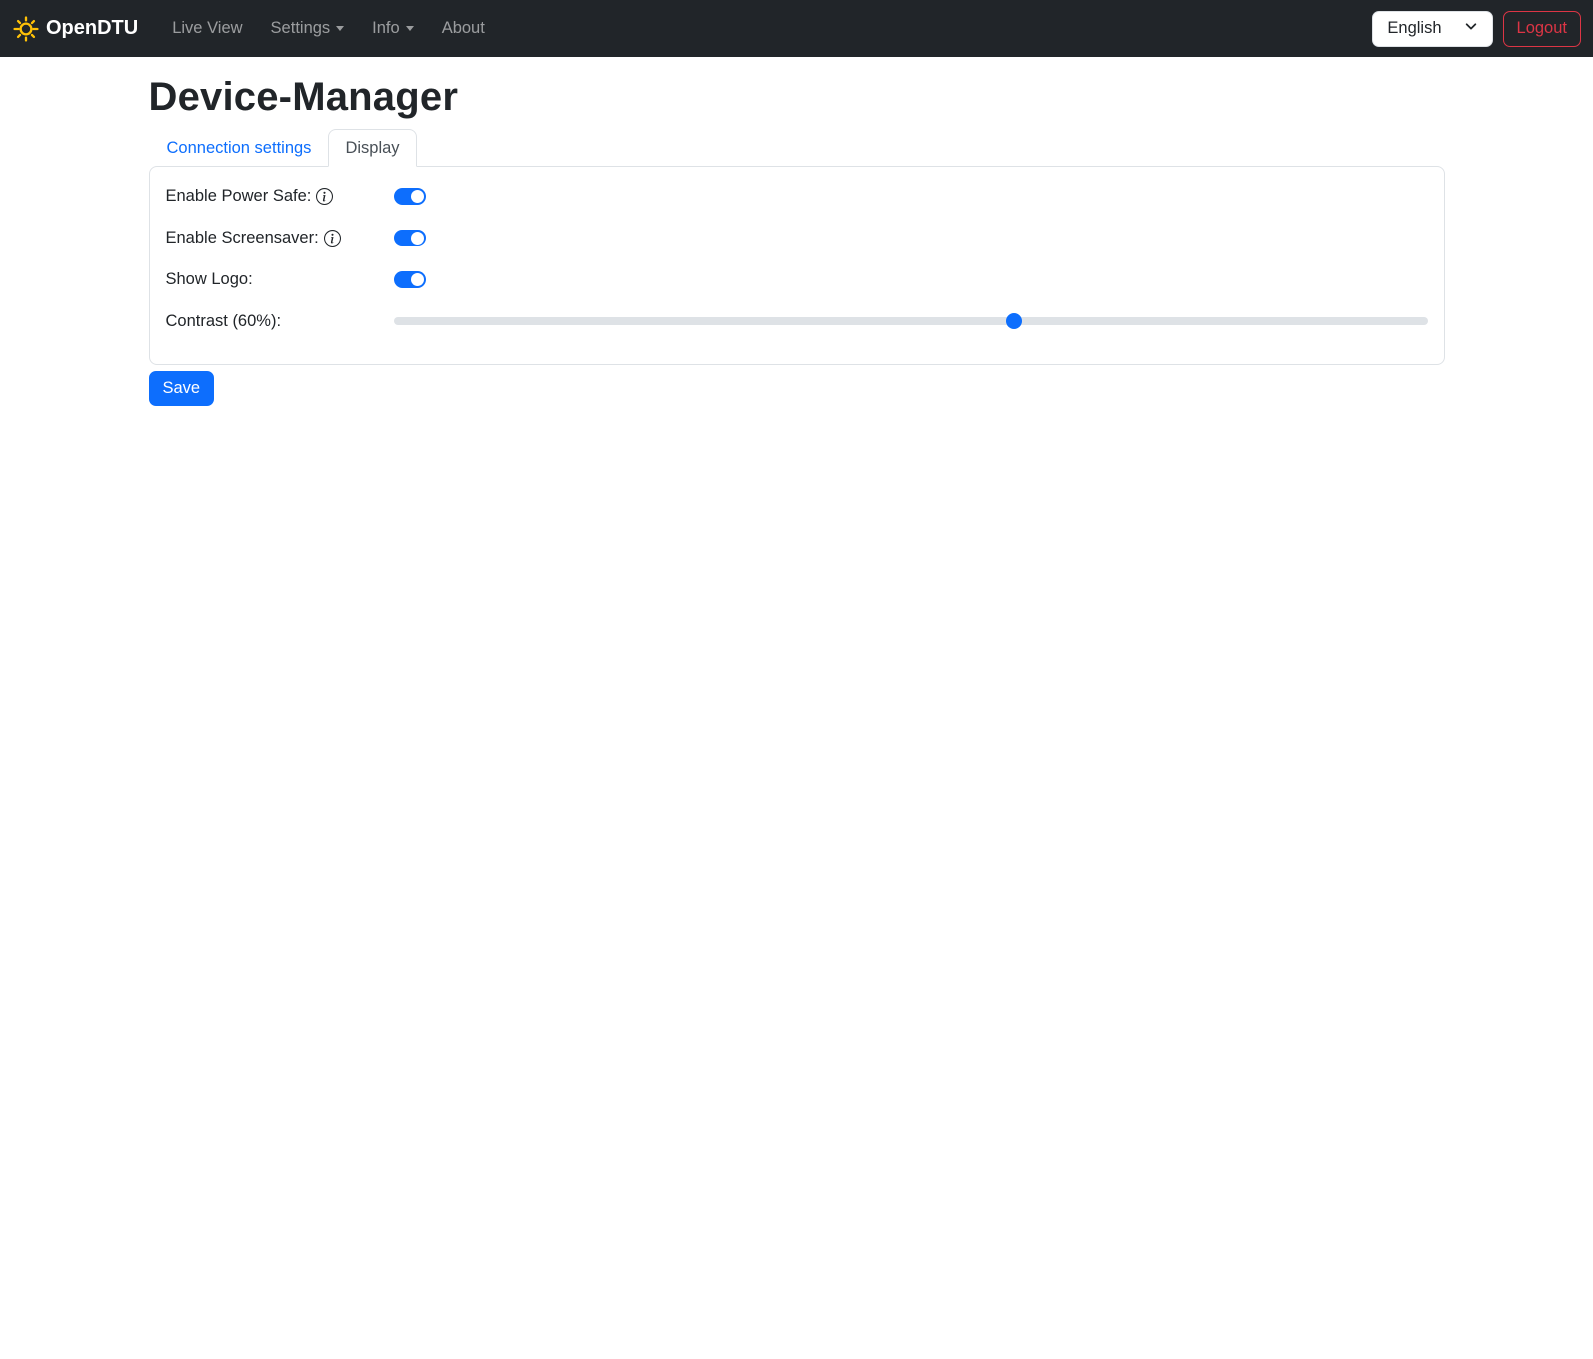 The image size is (1593, 1359). What do you see at coordinates (239, 148) in the screenshot?
I see `tab-connection-settings: Connection settings` at bounding box center [239, 148].